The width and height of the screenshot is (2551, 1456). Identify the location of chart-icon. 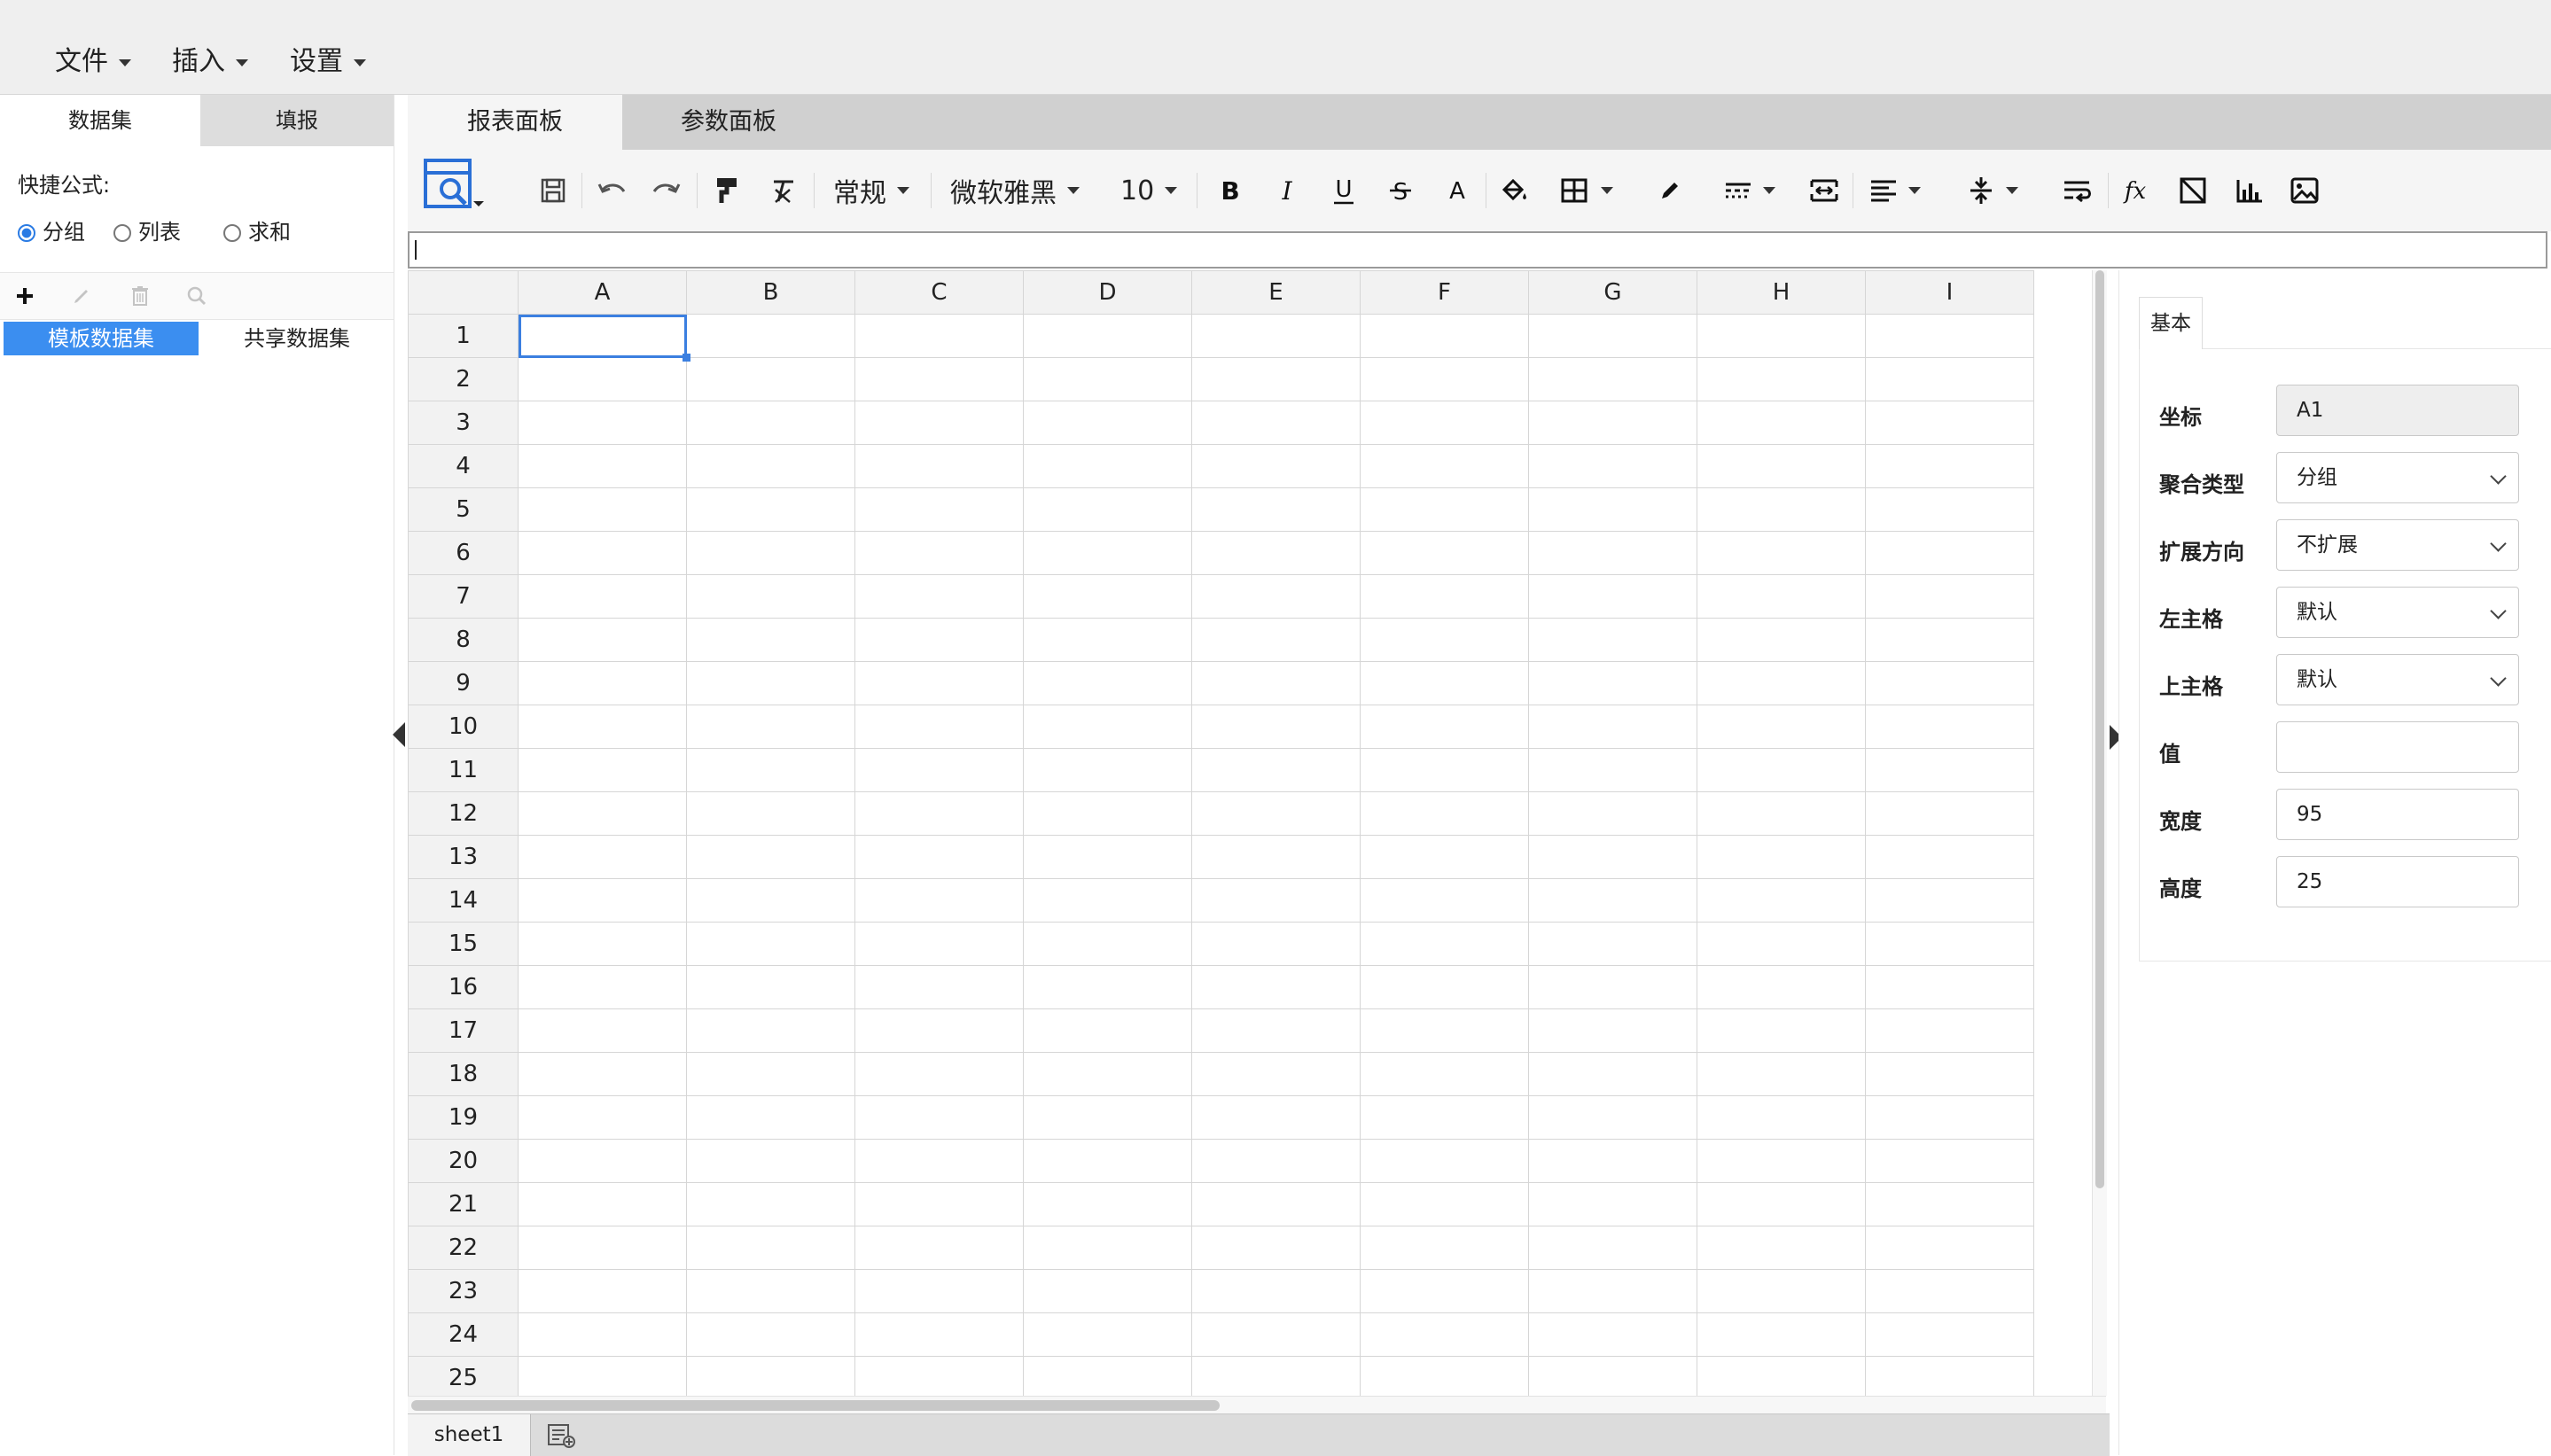
(2250, 190).